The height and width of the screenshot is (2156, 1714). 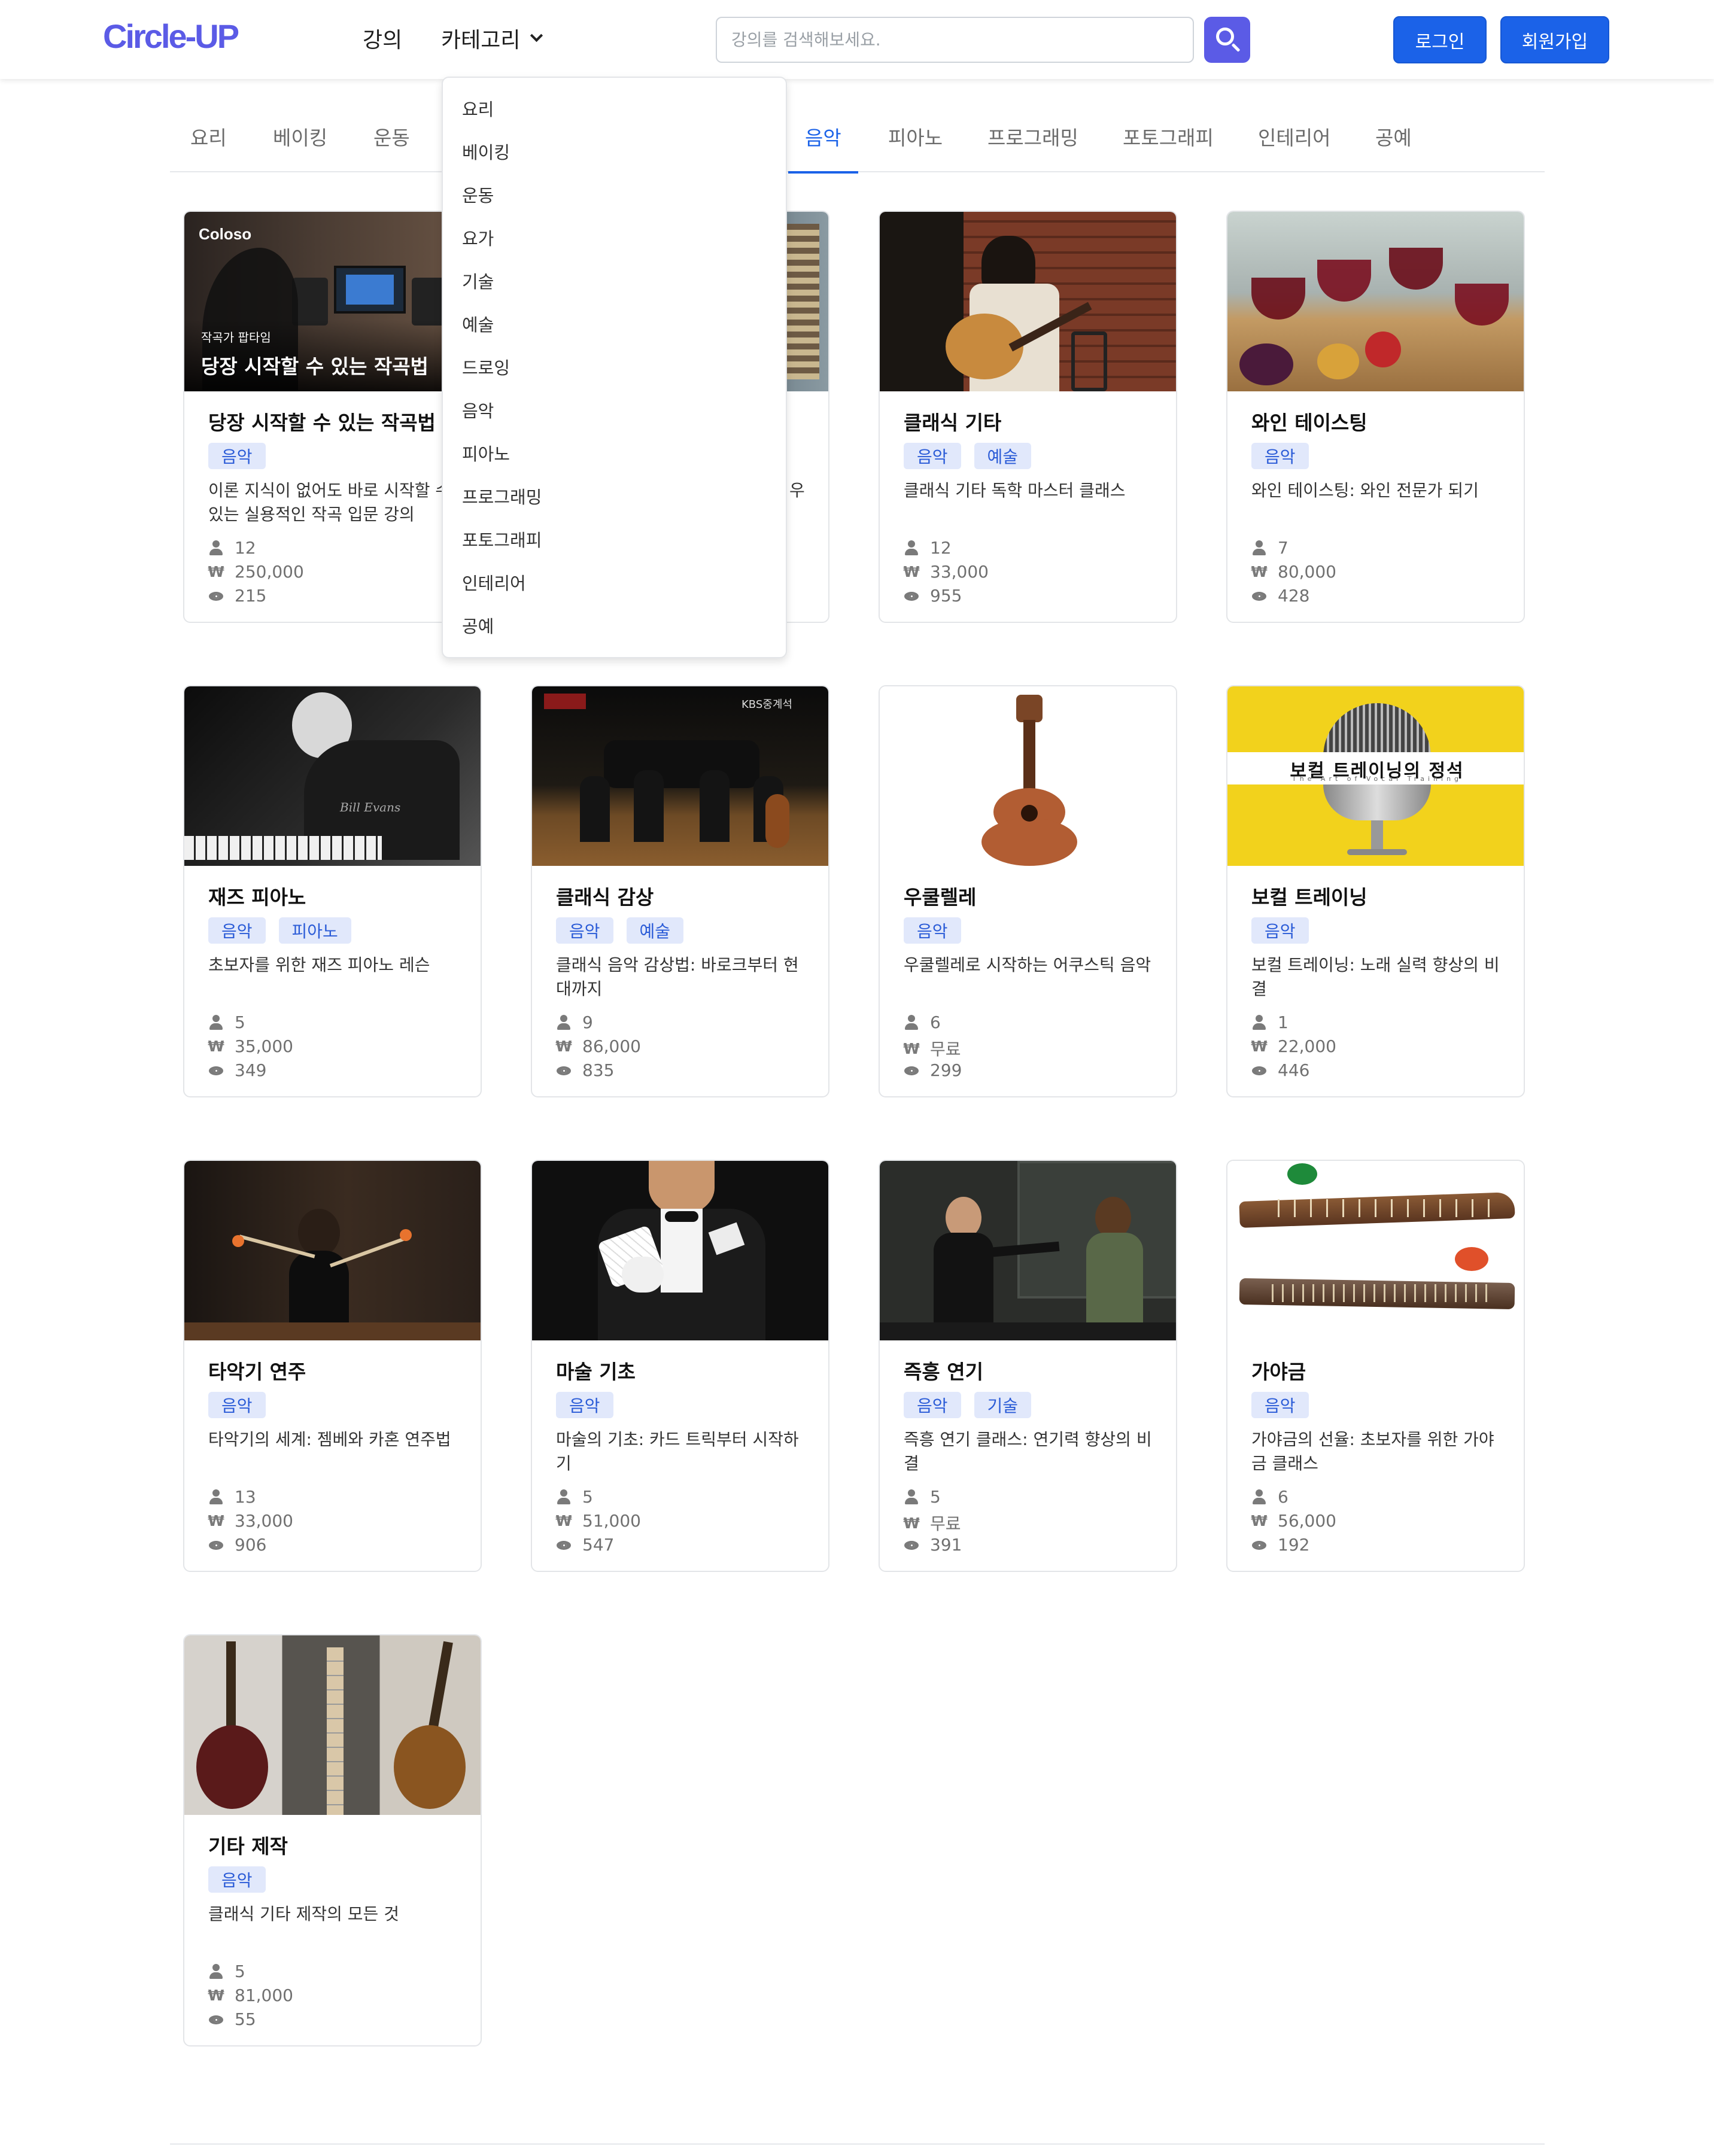 What do you see at coordinates (322, 421) in the screenshot?
I see `course-title: 당장 시작할 수 있는 작곡법` at bounding box center [322, 421].